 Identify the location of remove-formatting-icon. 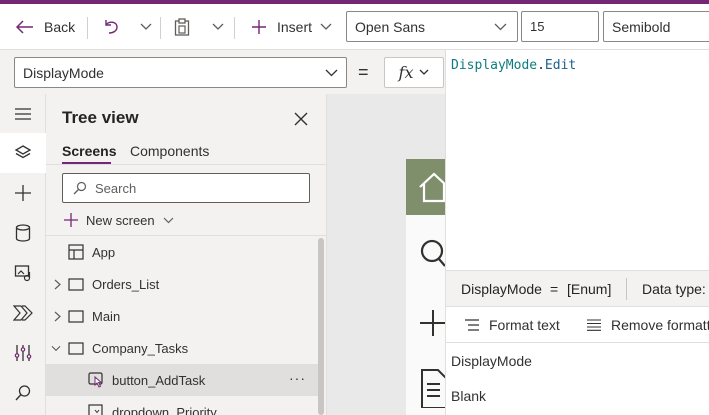
(594, 325).